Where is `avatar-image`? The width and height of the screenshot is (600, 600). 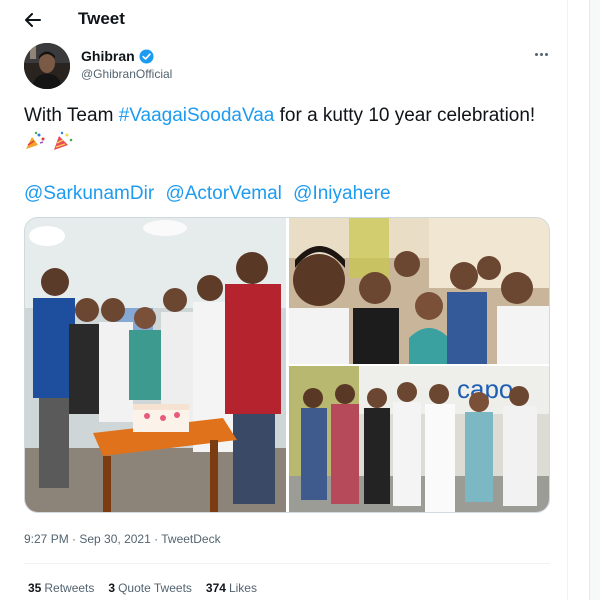 avatar-image is located at coordinates (47, 66).